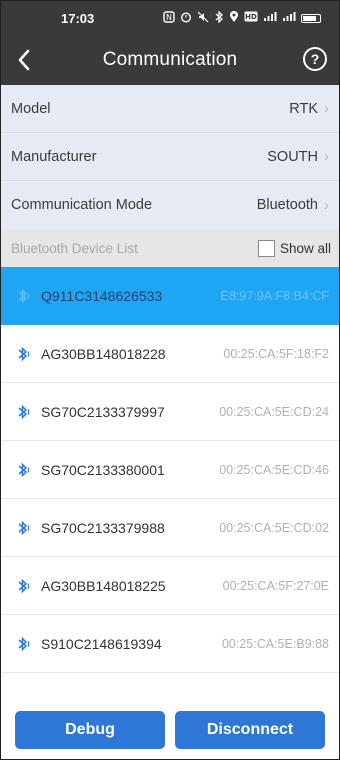 Image resolution: width=340 pixels, height=760 pixels. Describe the element at coordinates (311, 18) in the screenshot. I see `battery-icon` at that location.